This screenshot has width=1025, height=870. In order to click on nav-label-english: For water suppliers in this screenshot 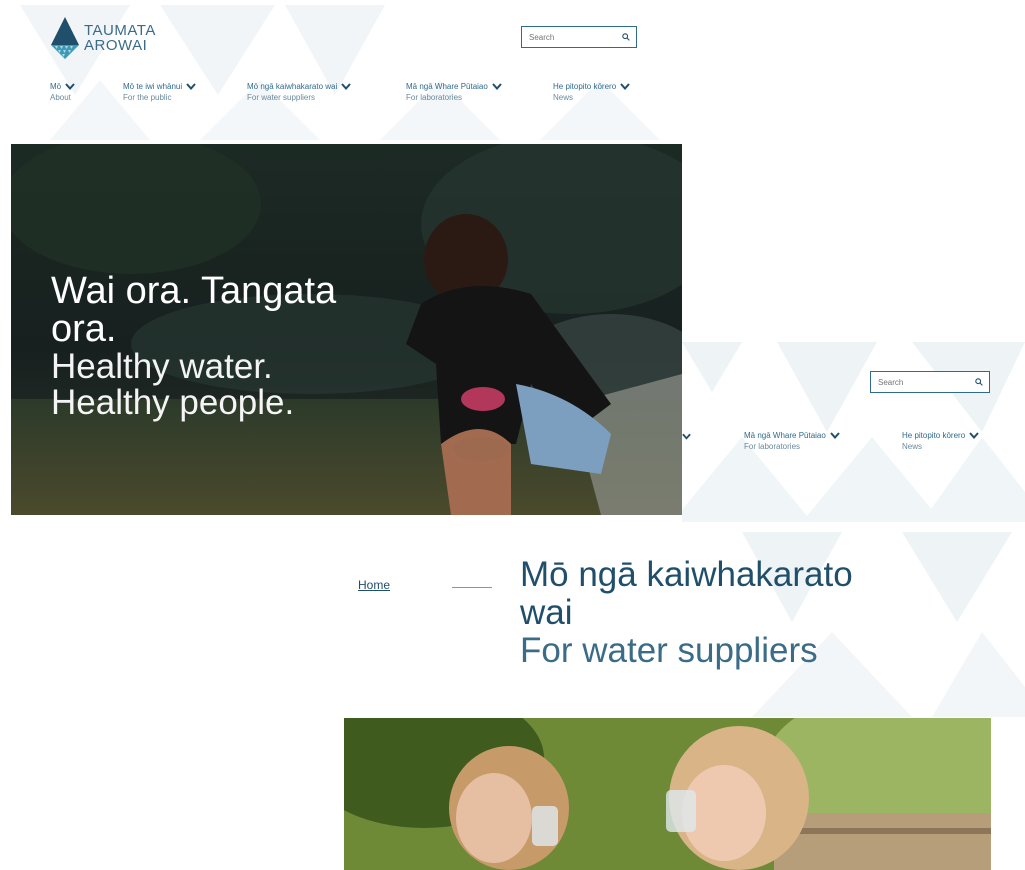, I will do `click(281, 97)`.